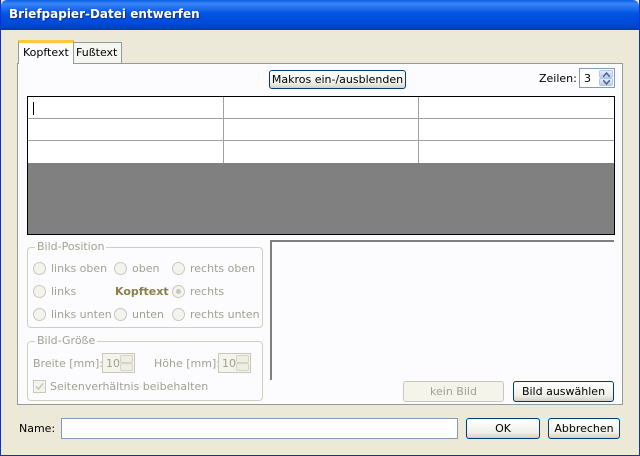  Describe the element at coordinates (187, 363) in the screenshot. I see `height-label: Höhe [mm]:` at that location.